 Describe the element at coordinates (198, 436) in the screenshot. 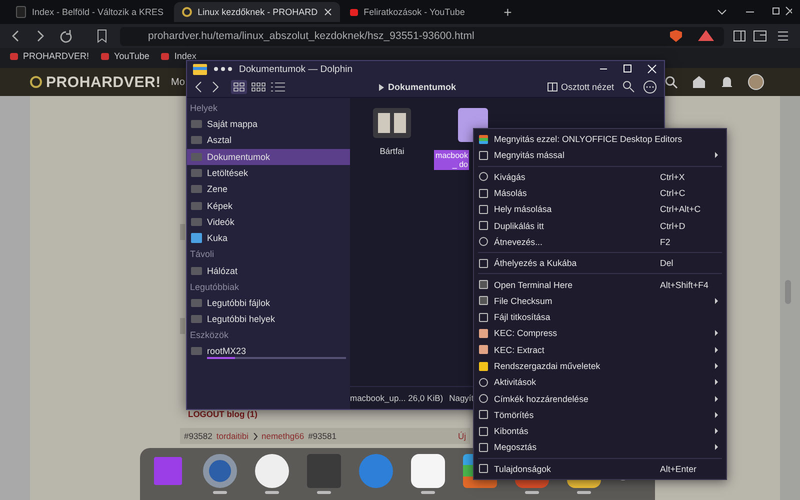

I see `post-number: #93582` at that location.